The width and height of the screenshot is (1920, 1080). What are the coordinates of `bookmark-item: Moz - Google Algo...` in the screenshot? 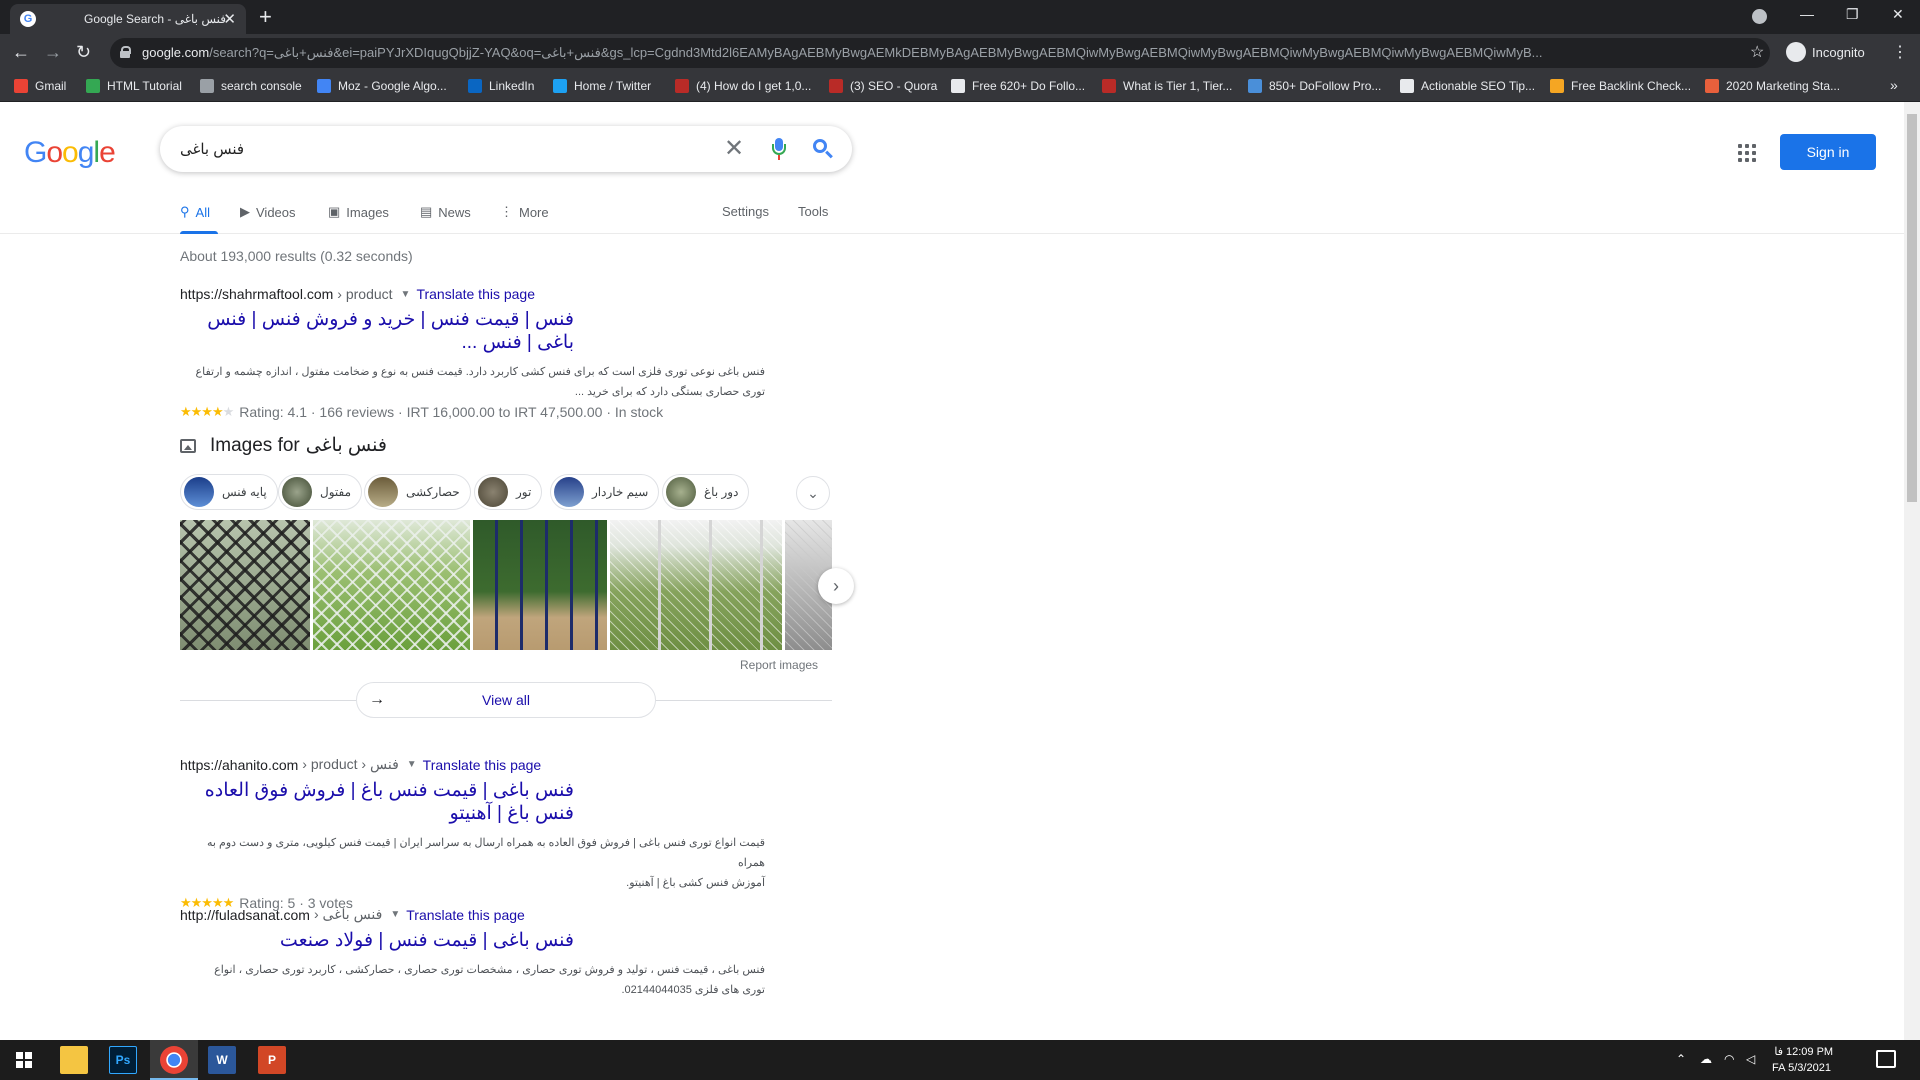 It's located at (382, 86).